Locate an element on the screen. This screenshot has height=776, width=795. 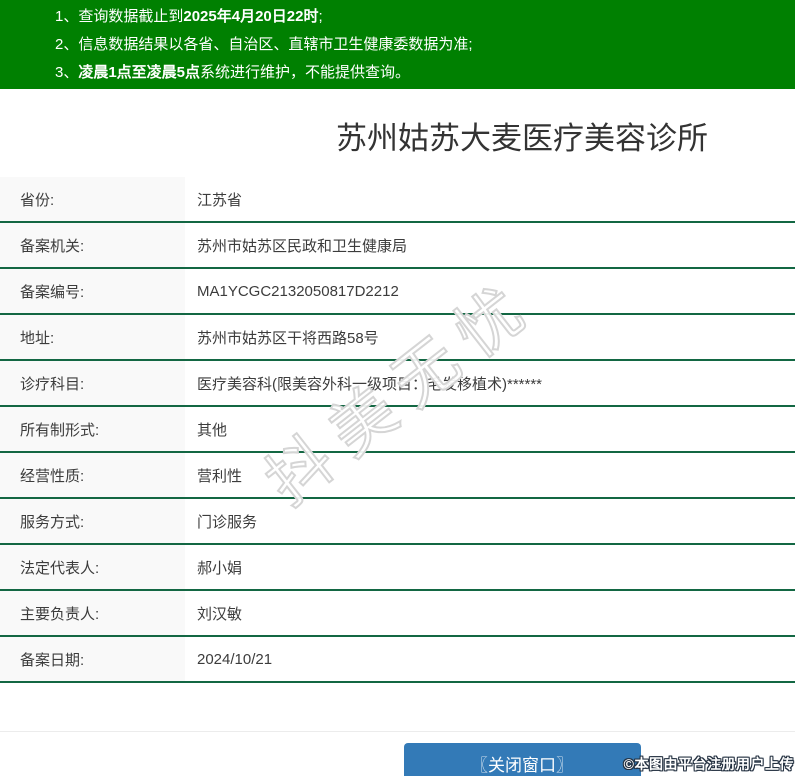
table-row-province: 省份: 江苏省 is located at coordinates (397, 200).